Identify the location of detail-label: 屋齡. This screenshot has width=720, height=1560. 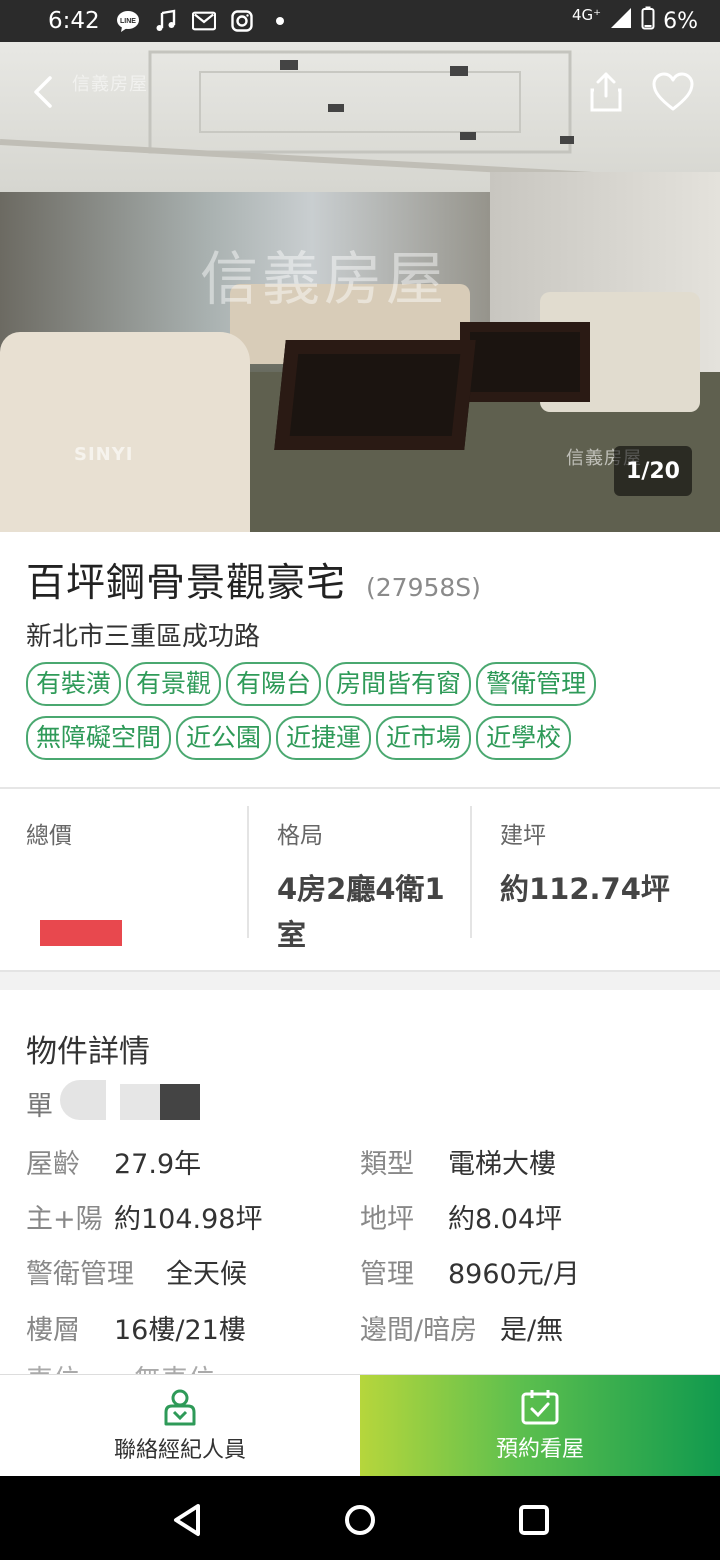
(53, 1164).